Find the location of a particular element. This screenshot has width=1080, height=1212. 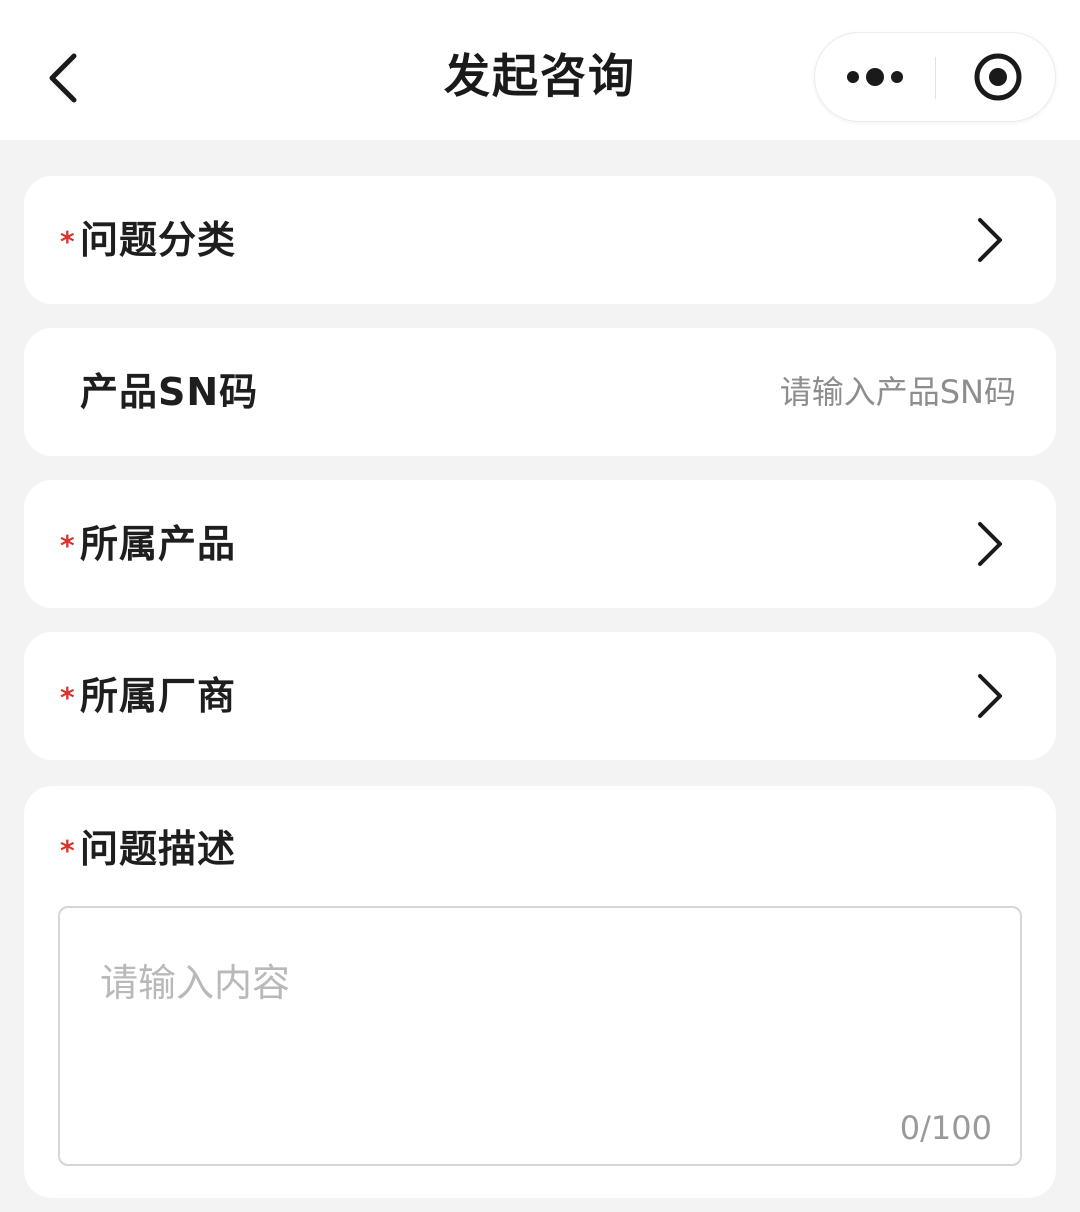

category-row: * 问题分类 is located at coordinates (540, 240).